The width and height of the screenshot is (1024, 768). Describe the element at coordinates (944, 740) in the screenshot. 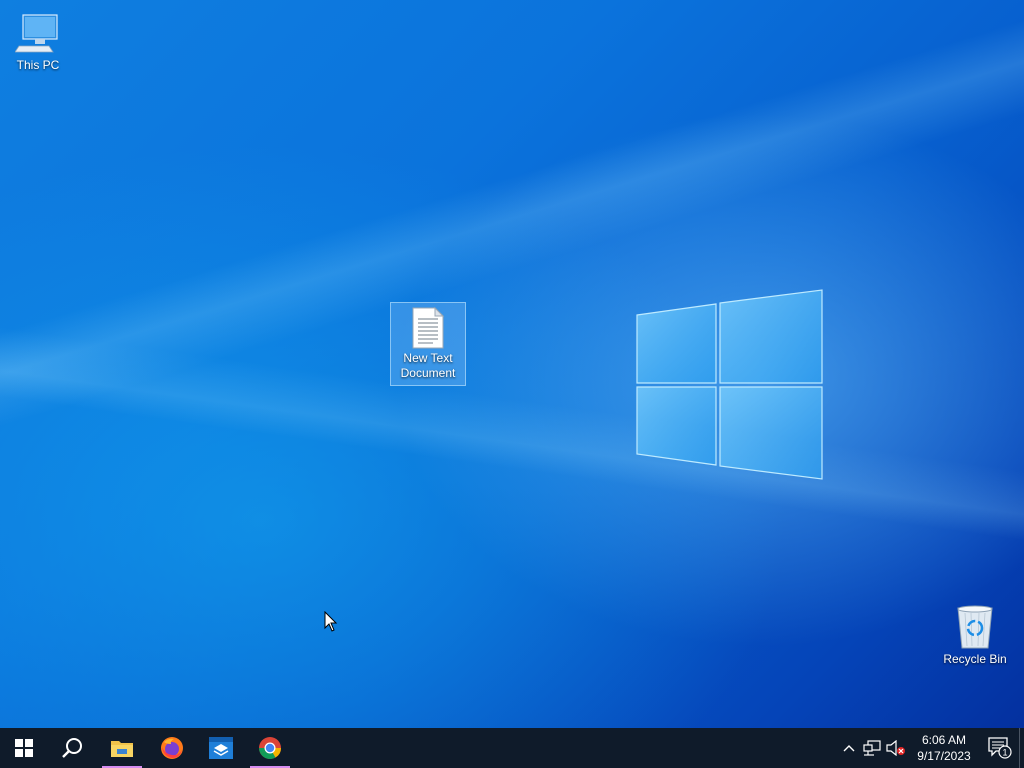

I see `clock-time: 6:06 AM` at that location.